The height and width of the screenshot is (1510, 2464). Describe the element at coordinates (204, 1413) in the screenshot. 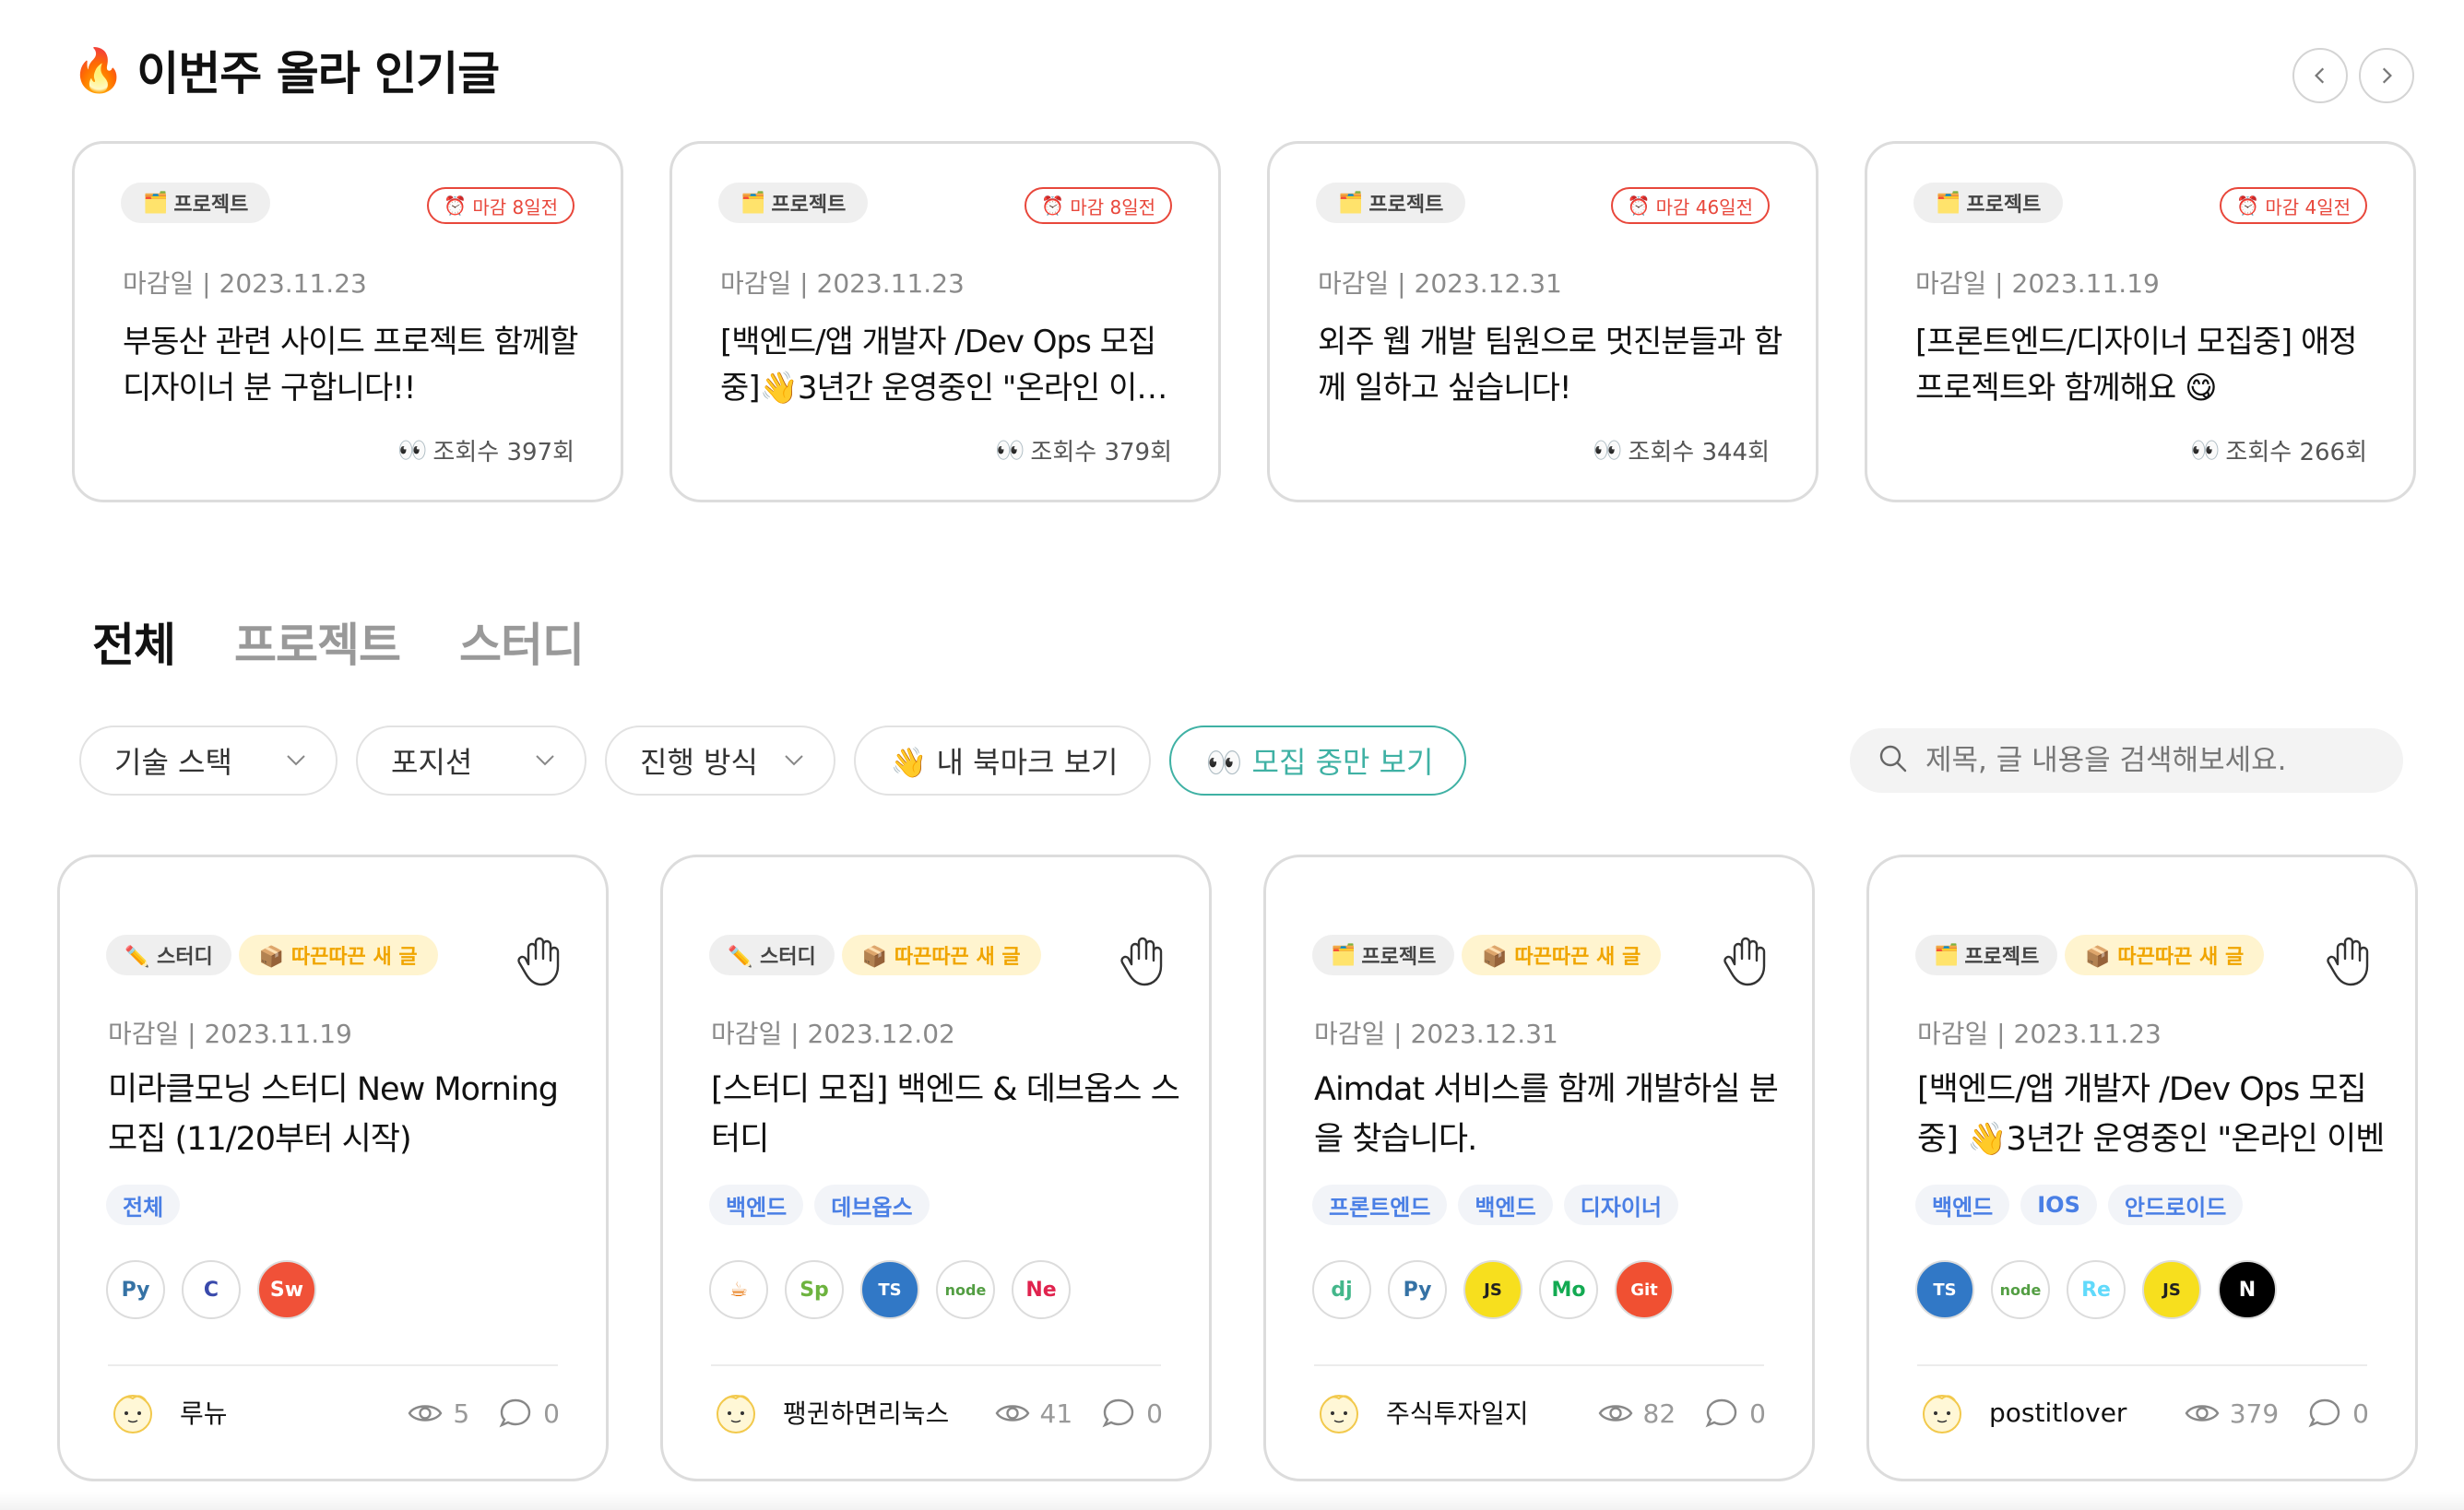

I see `author-name: 루뉴` at that location.